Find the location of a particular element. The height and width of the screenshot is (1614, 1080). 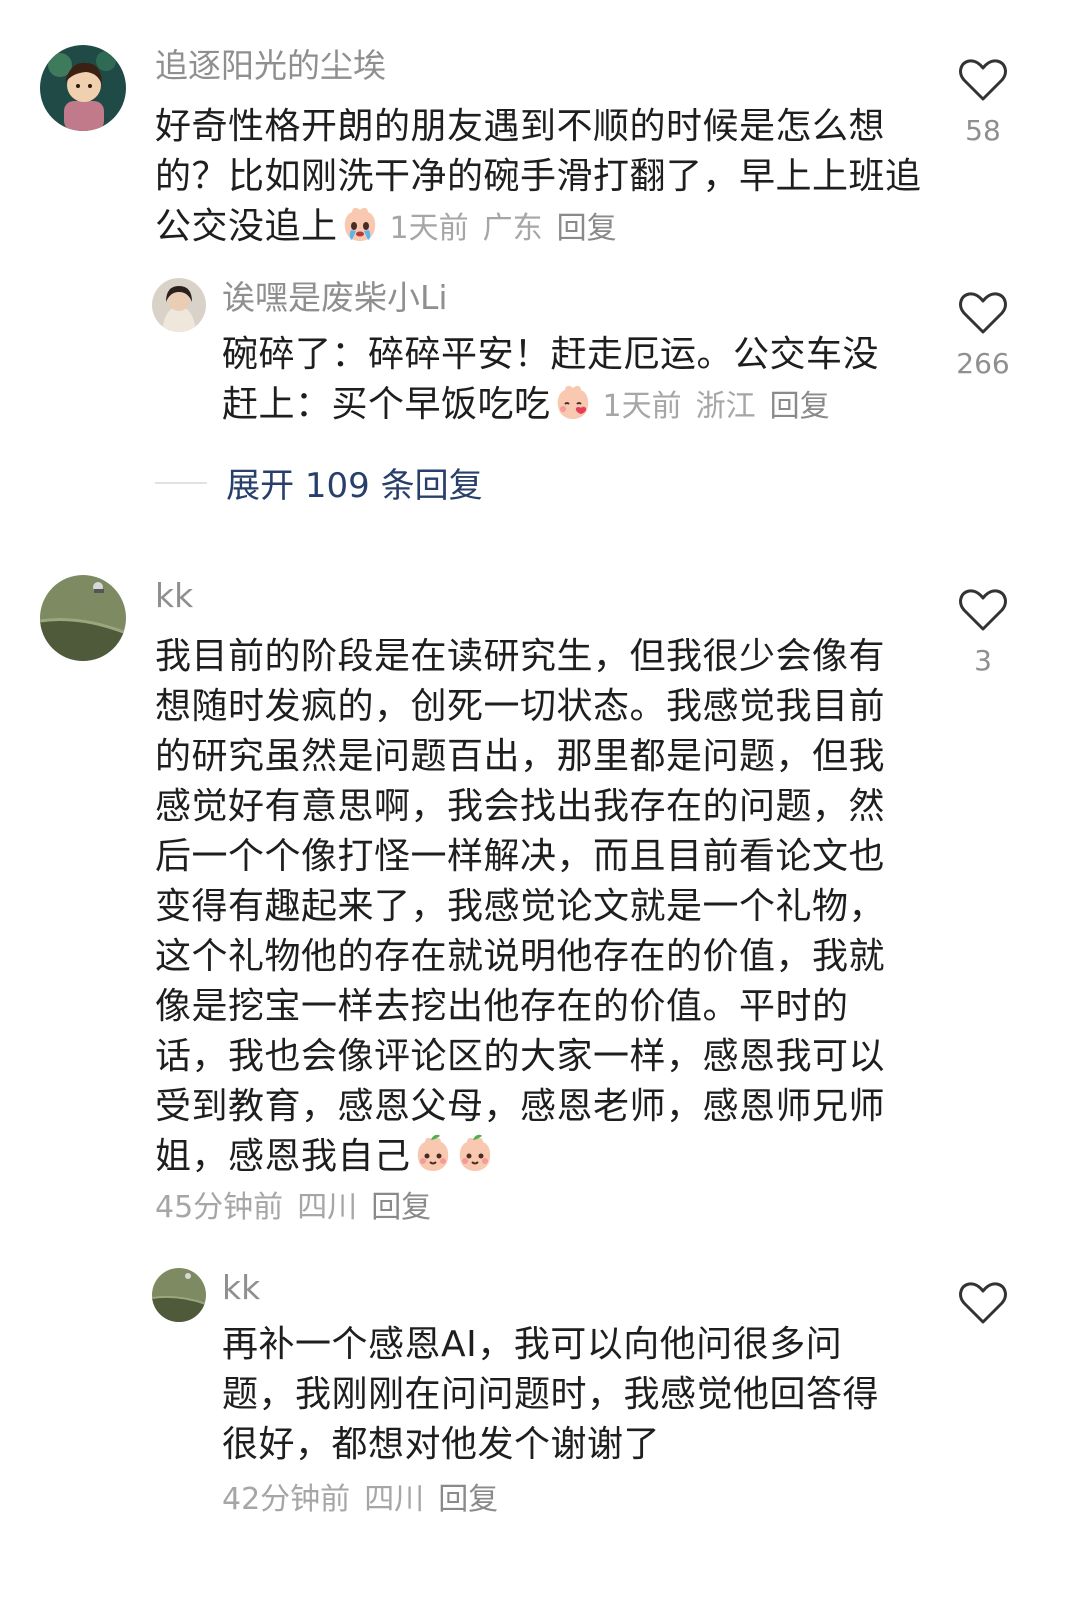

like-count: 3 is located at coordinates (983, 660).